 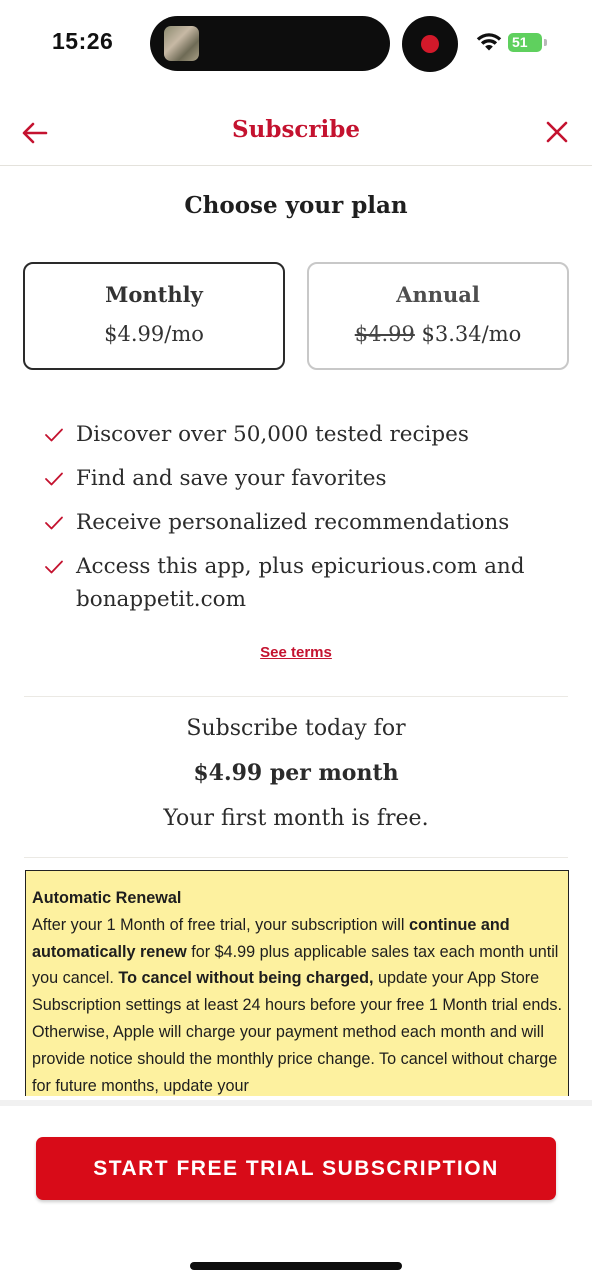 What do you see at coordinates (154, 316) in the screenshot?
I see `plan-option-monthly: Monthly $4.99/mo` at bounding box center [154, 316].